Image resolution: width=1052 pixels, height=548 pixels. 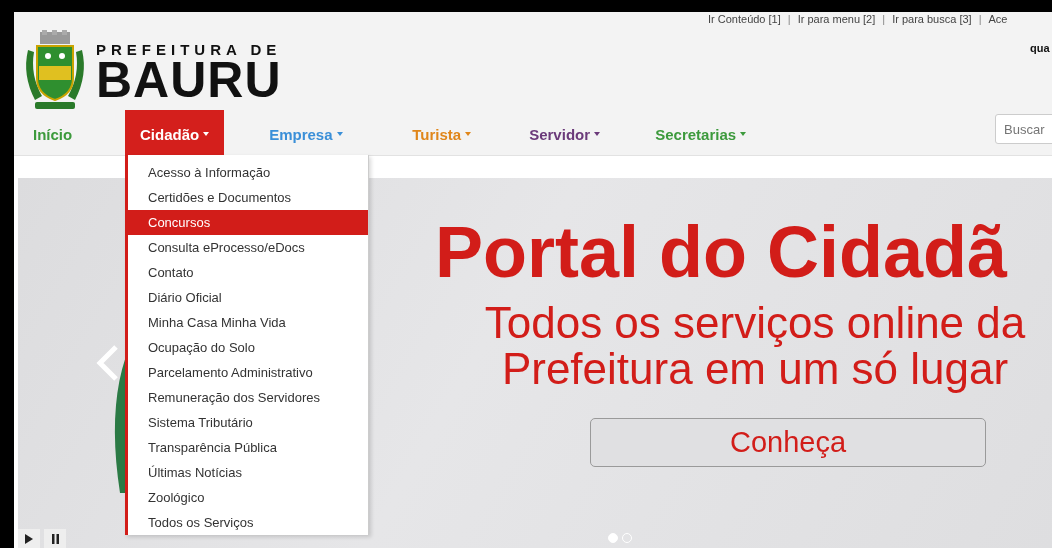 I want to click on menu-item: Parcelamento Administrativo, so click(x=248, y=372).